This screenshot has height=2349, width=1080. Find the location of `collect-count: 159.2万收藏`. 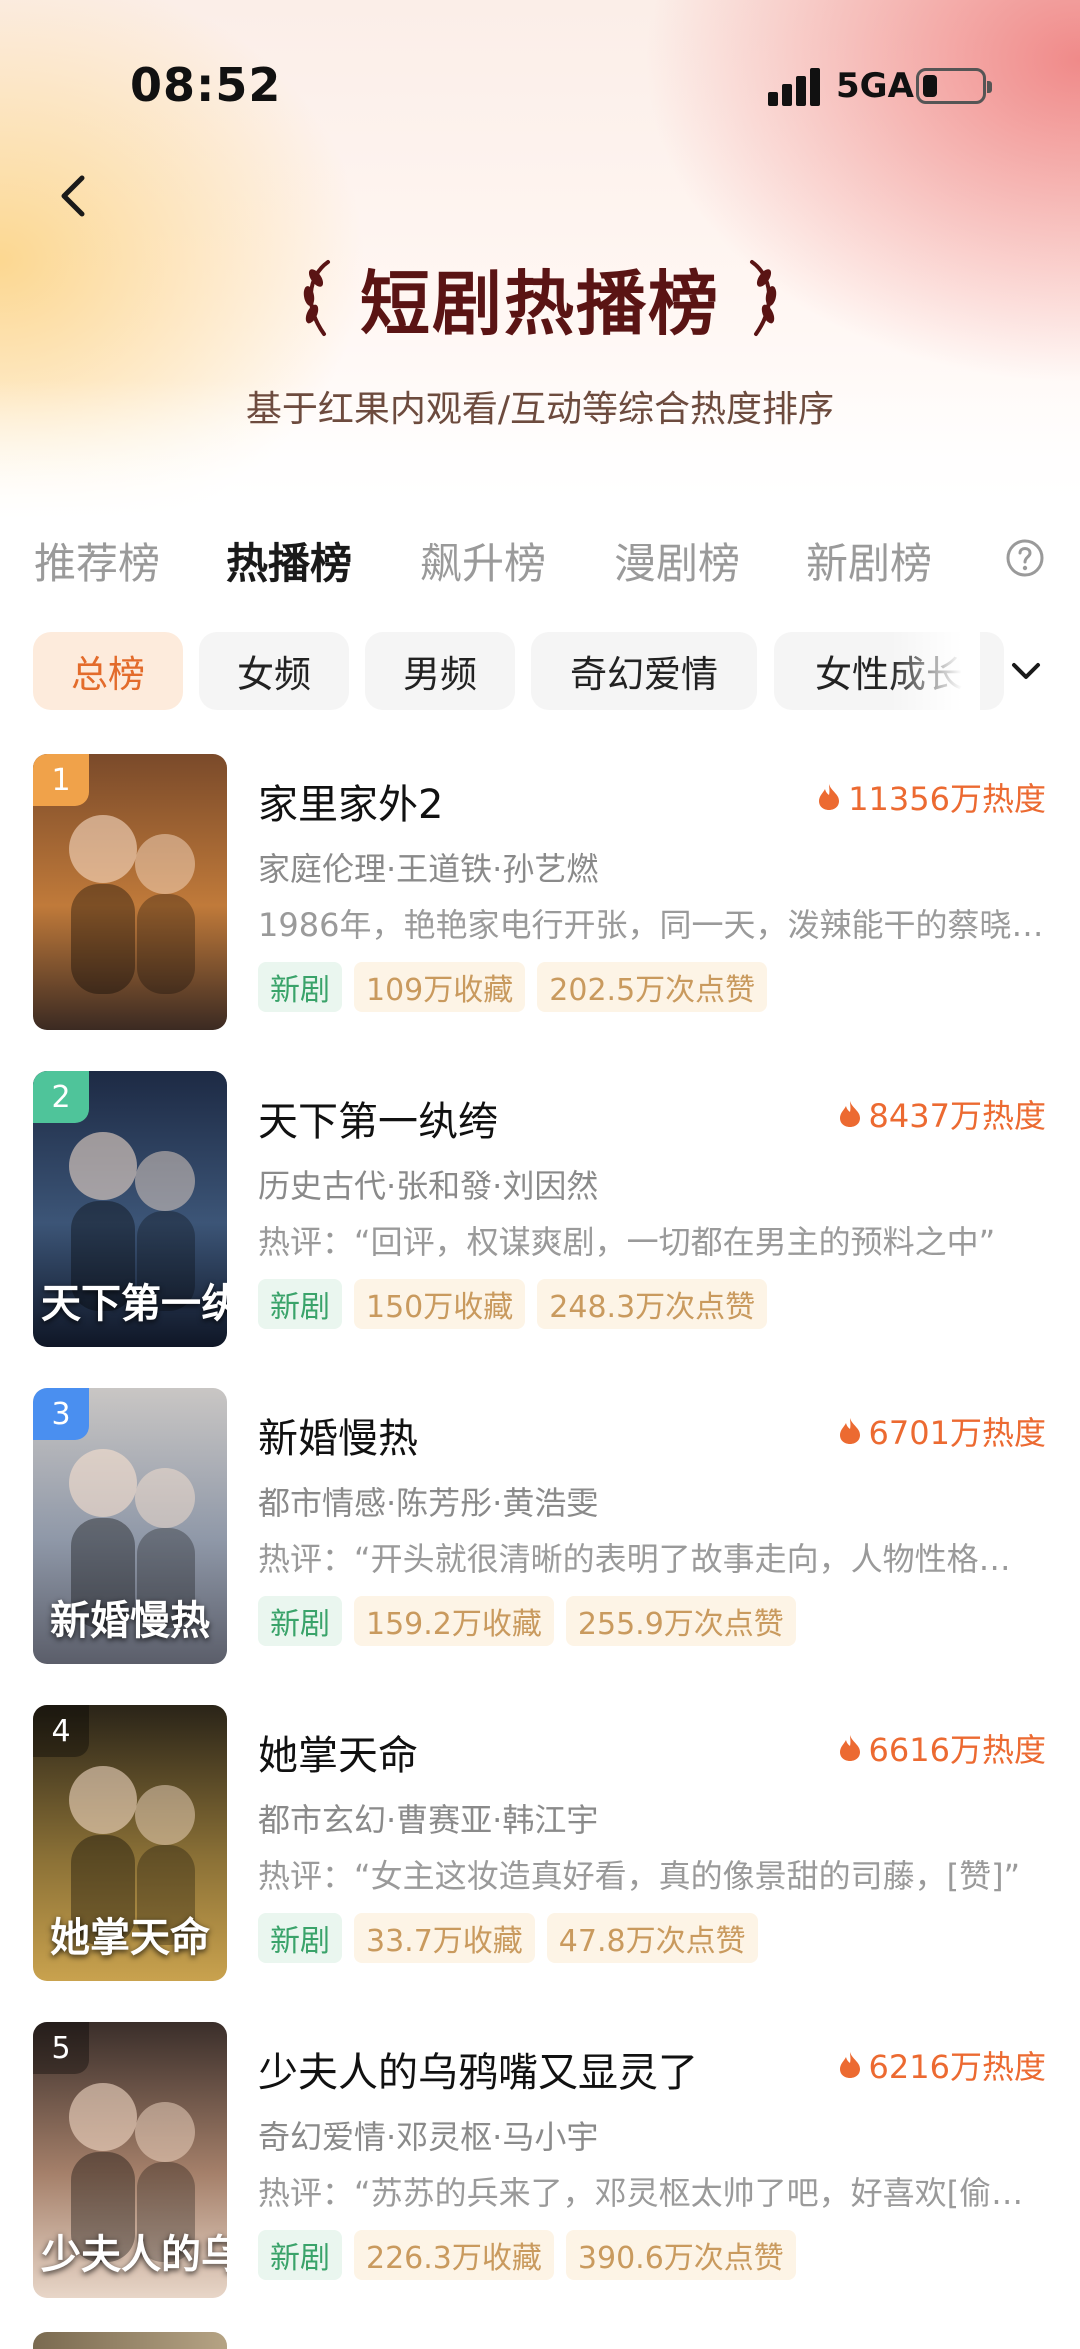

collect-count: 159.2万收藏 is located at coordinates (454, 1621).